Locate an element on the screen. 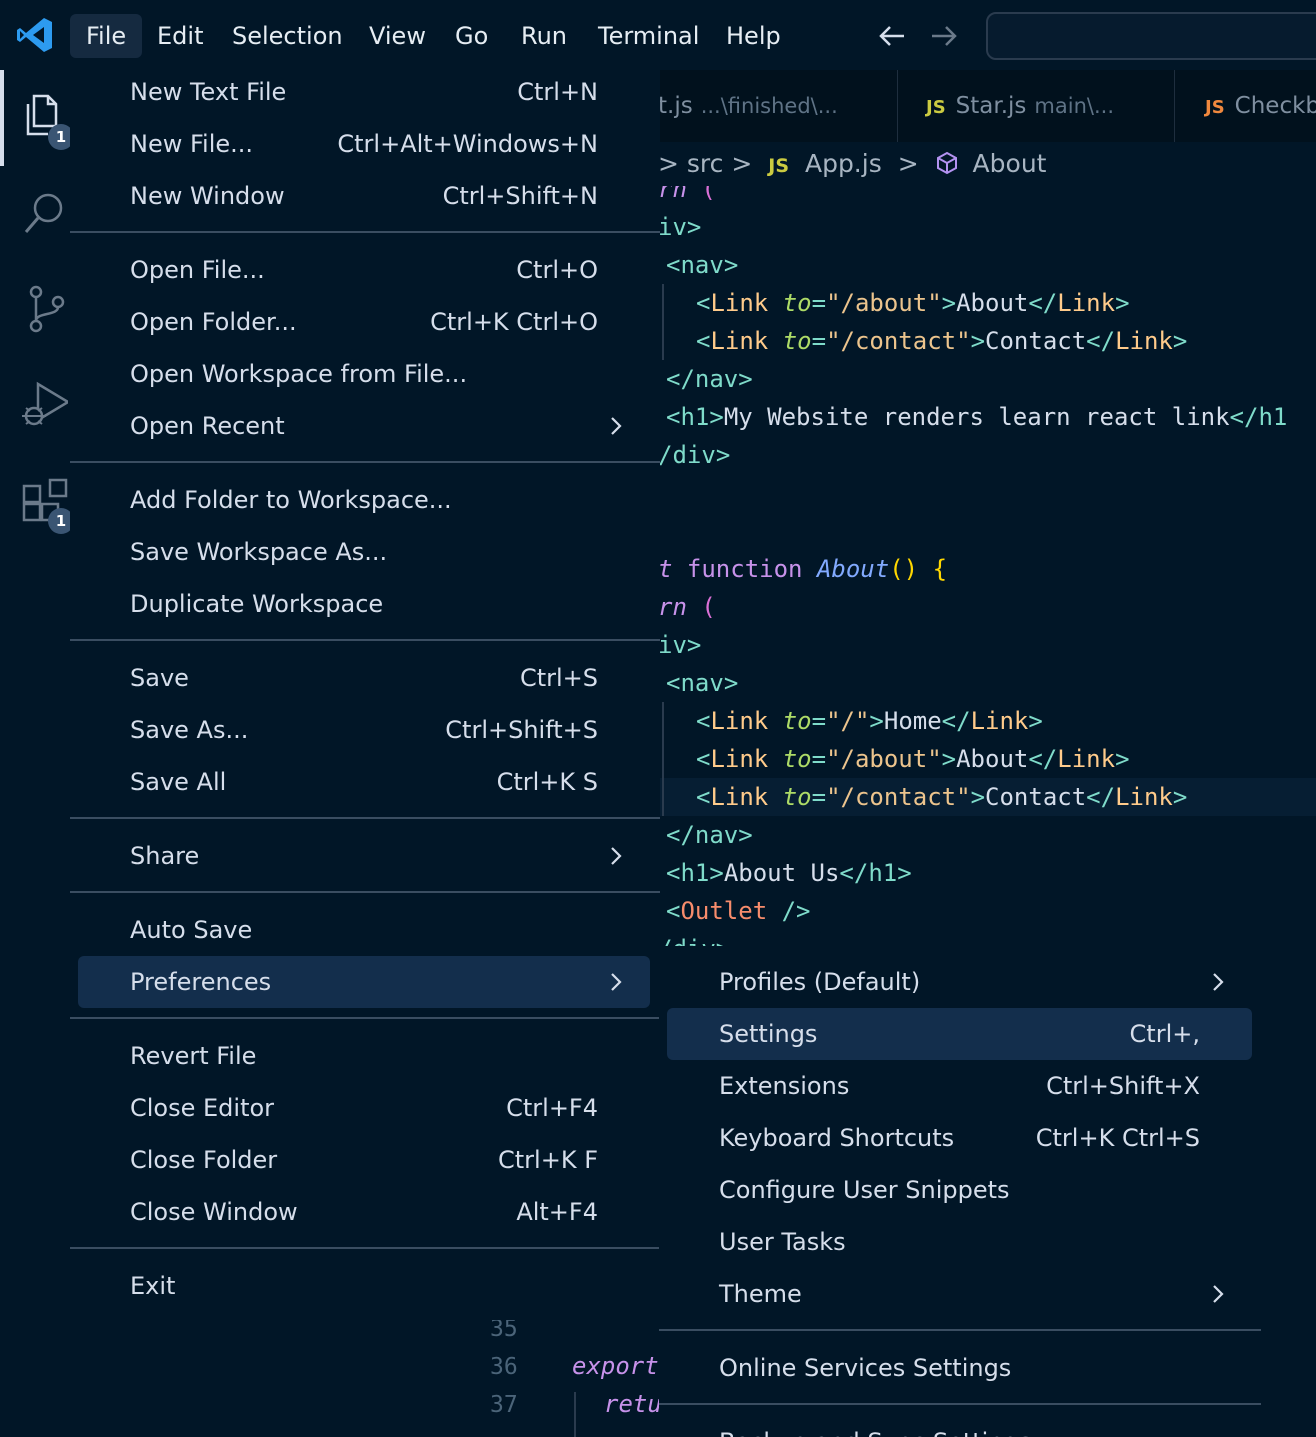 This screenshot has width=1316, height=1437. code-line-current: <Link to="/contact">Contact</Link> is located at coordinates (987, 797).